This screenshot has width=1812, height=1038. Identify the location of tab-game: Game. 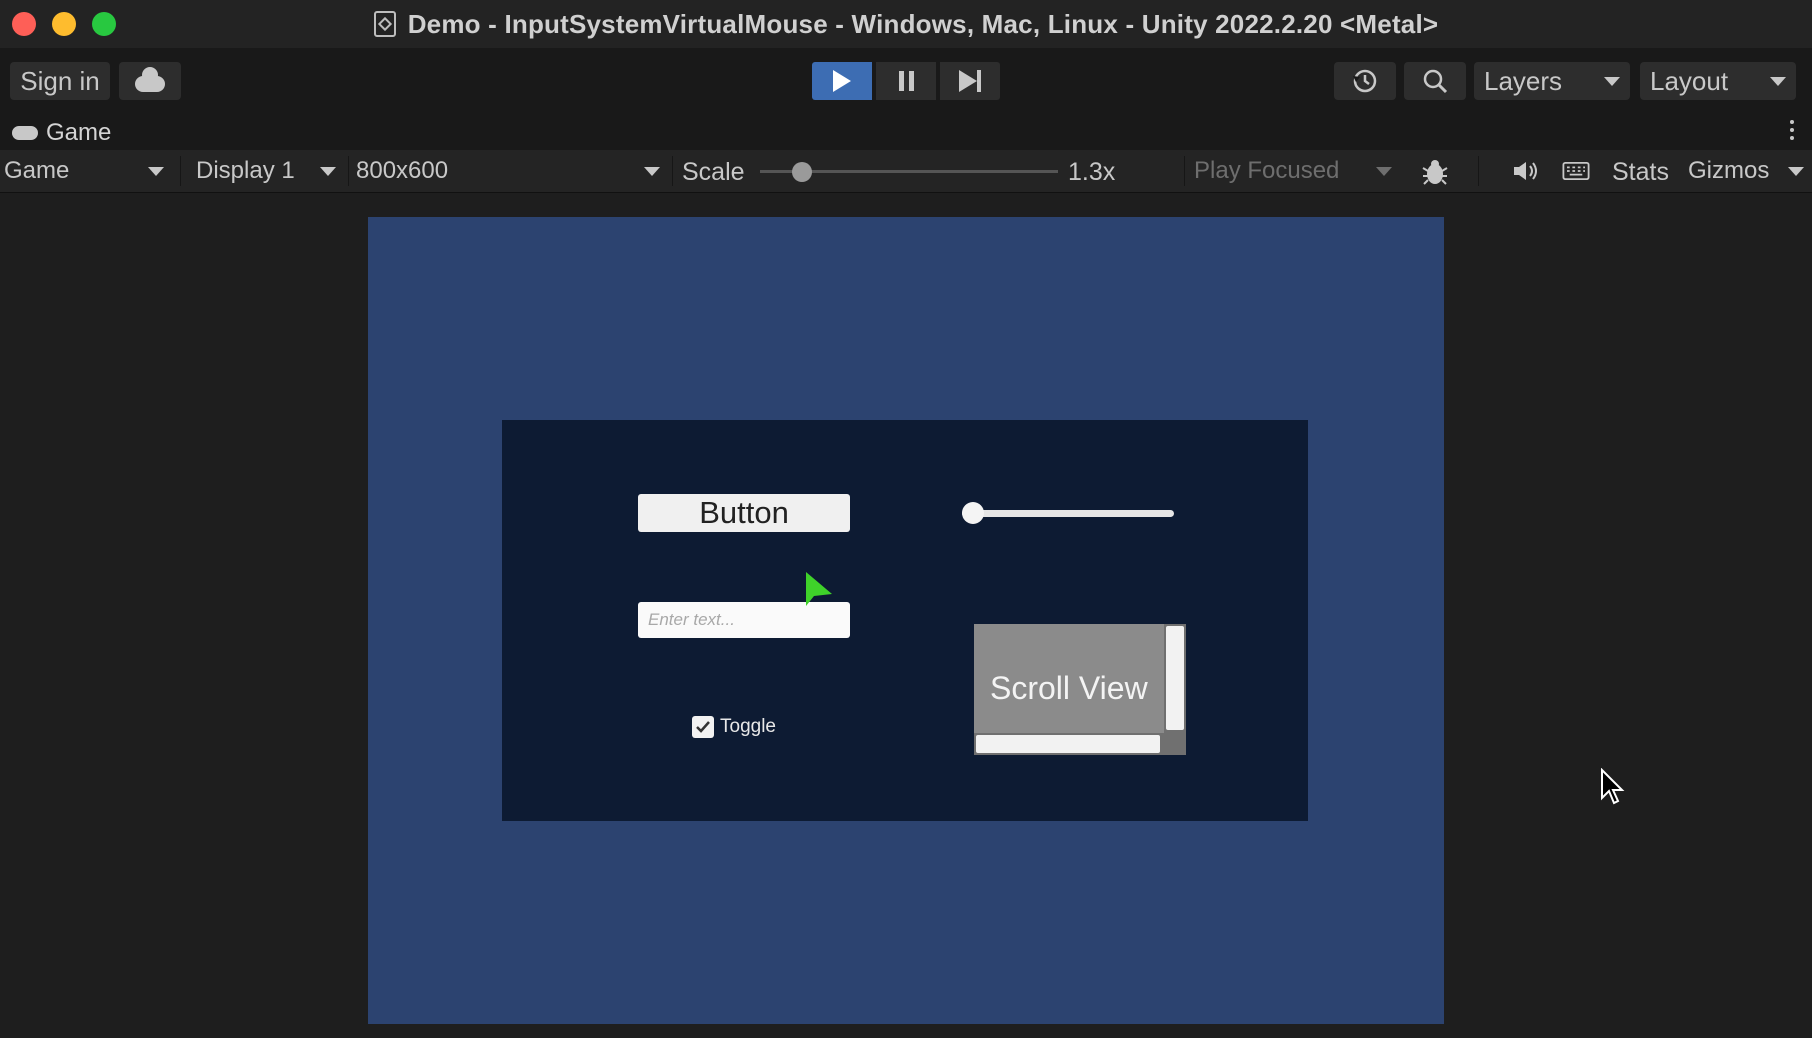
(61, 133).